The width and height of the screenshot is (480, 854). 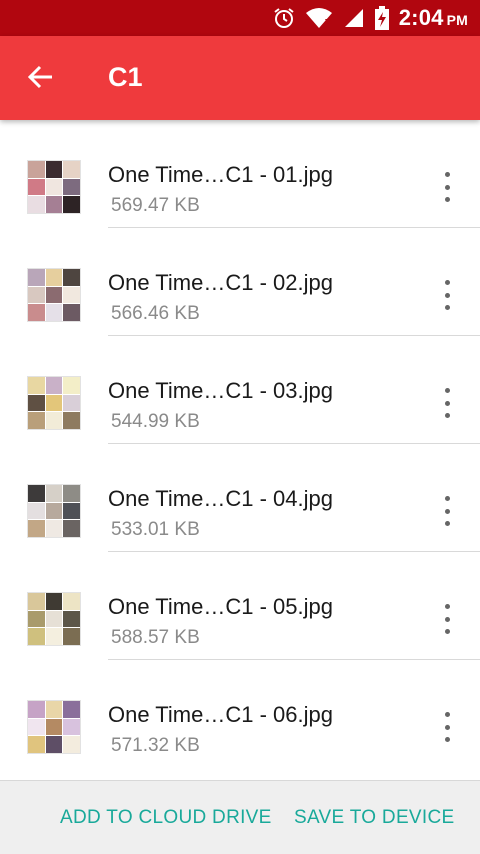 I want to click on alarm-icon, so click(x=284, y=18).